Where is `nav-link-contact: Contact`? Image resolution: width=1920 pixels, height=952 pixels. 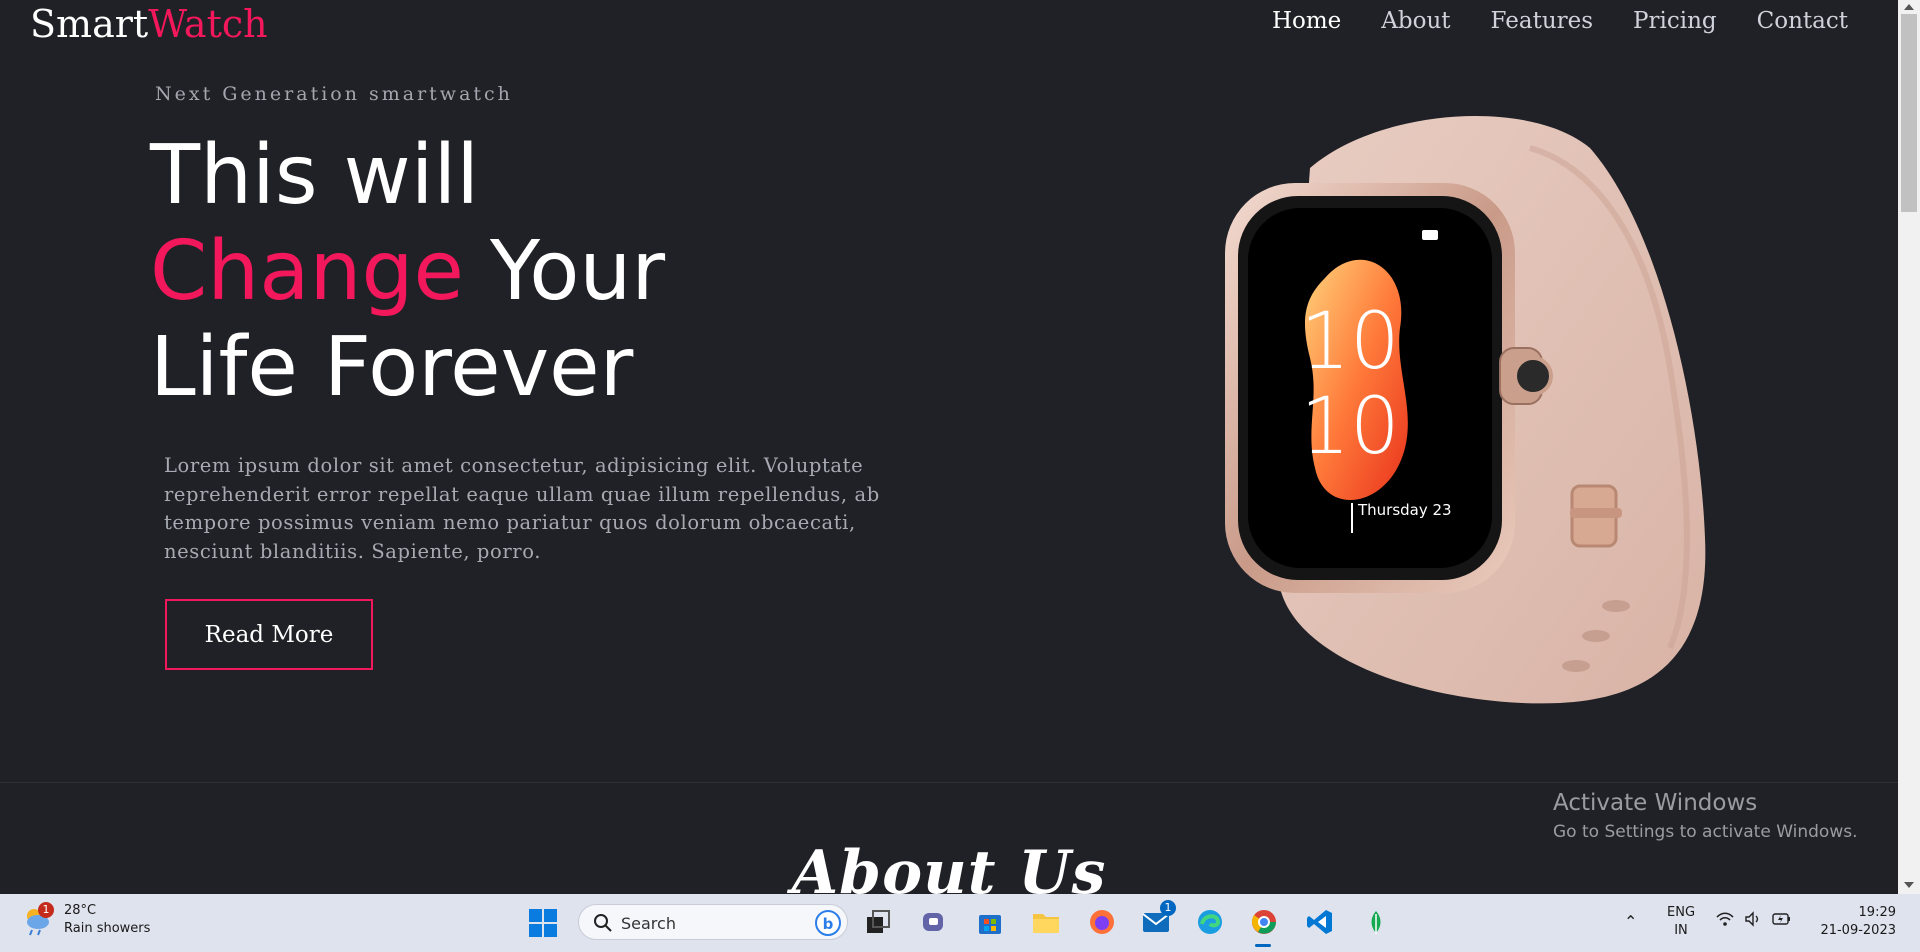
nav-link-contact: Contact is located at coordinates (1802, 21).